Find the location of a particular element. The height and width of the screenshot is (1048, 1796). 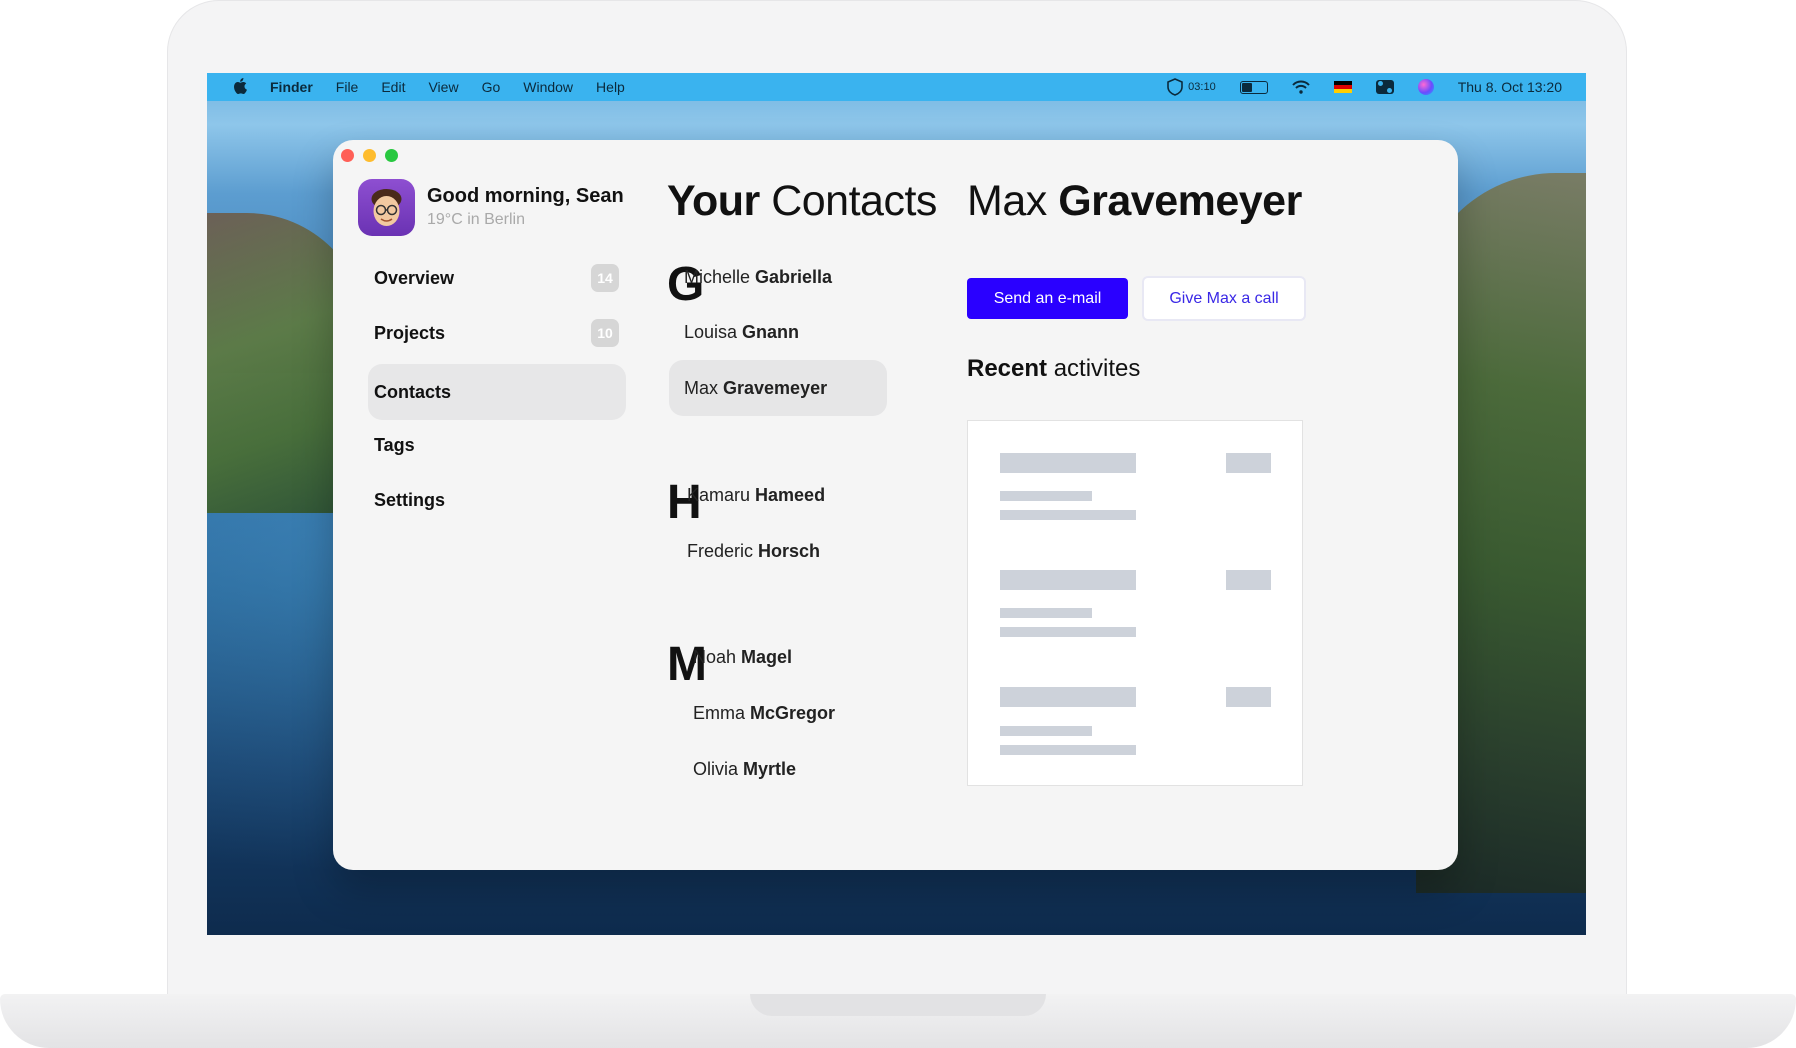

contact-item-selected: Max Gravemeyer is located at coordinates (778, 388).